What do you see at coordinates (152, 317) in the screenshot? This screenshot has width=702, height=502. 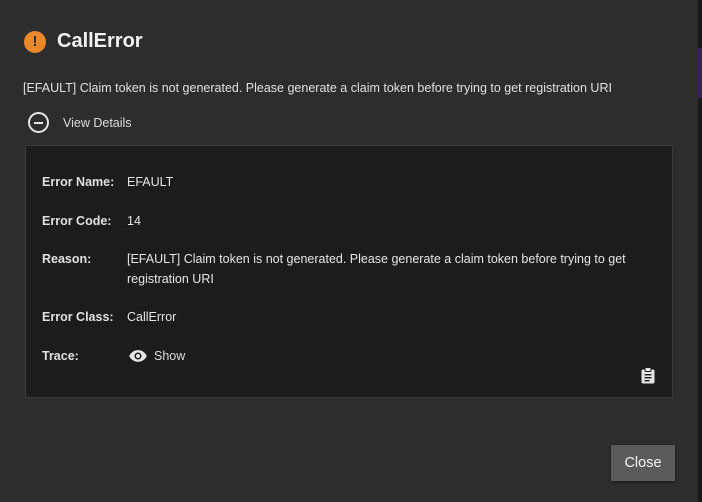 I see `error-class-value: CallError` at bounding box center [152, 317].